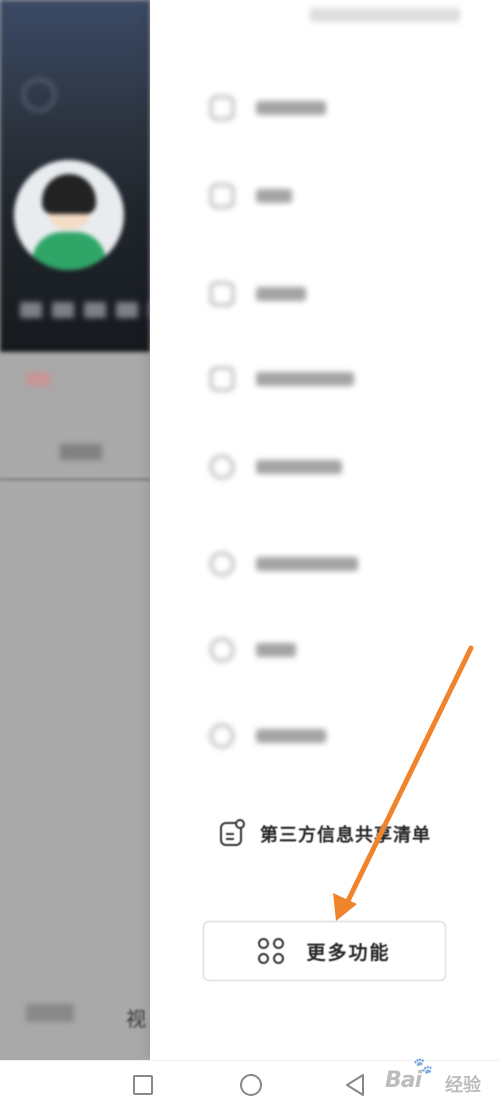 This screenshot has width=500, height=1112. Describe the element at coordinates (136, 1019) in the screenshot. I see `bottom-tab-label: 视` at that location.